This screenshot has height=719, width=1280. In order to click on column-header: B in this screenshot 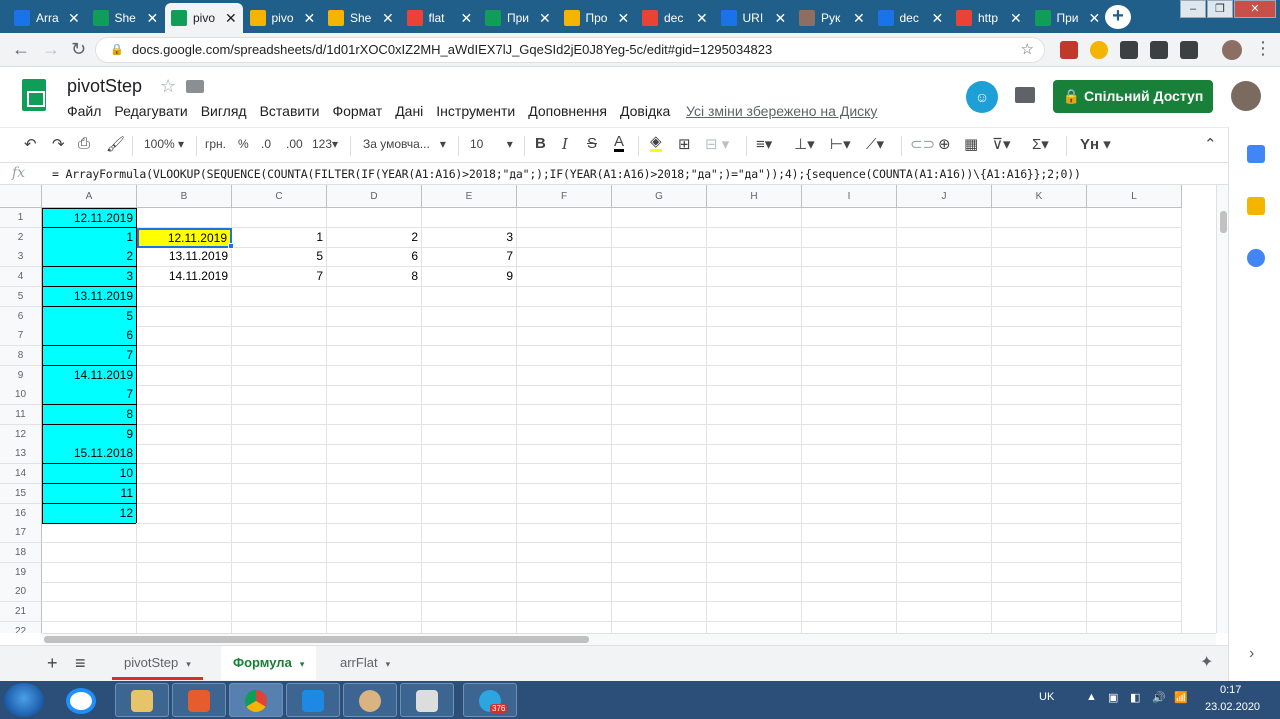, I will do `click(184, 196)`.